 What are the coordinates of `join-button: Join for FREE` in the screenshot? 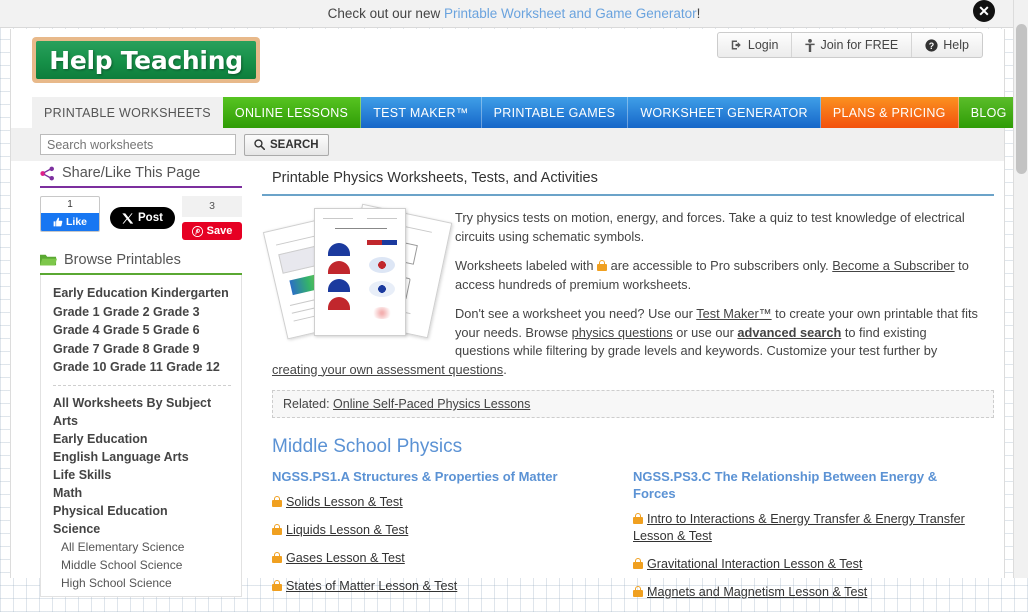 It's located at (852, 45).